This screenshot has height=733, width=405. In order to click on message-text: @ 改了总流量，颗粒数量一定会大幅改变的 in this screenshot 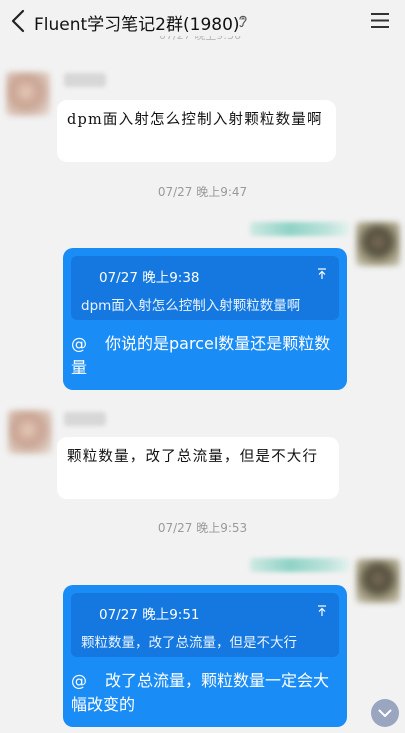, I will do `click(205, 693)`.